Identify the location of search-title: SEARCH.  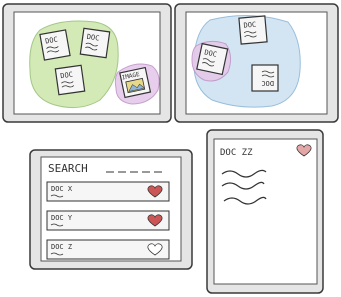
(68, 168).